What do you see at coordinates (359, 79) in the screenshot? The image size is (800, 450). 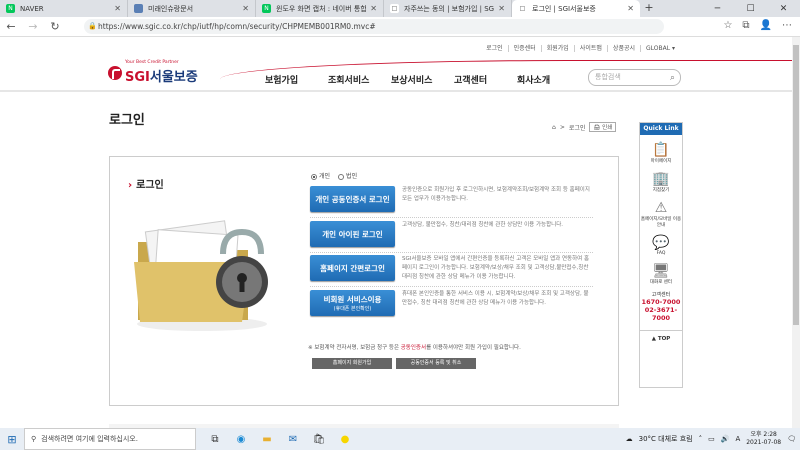 I see `nav-item: 조회서비스` at bounding box center [359, 79].